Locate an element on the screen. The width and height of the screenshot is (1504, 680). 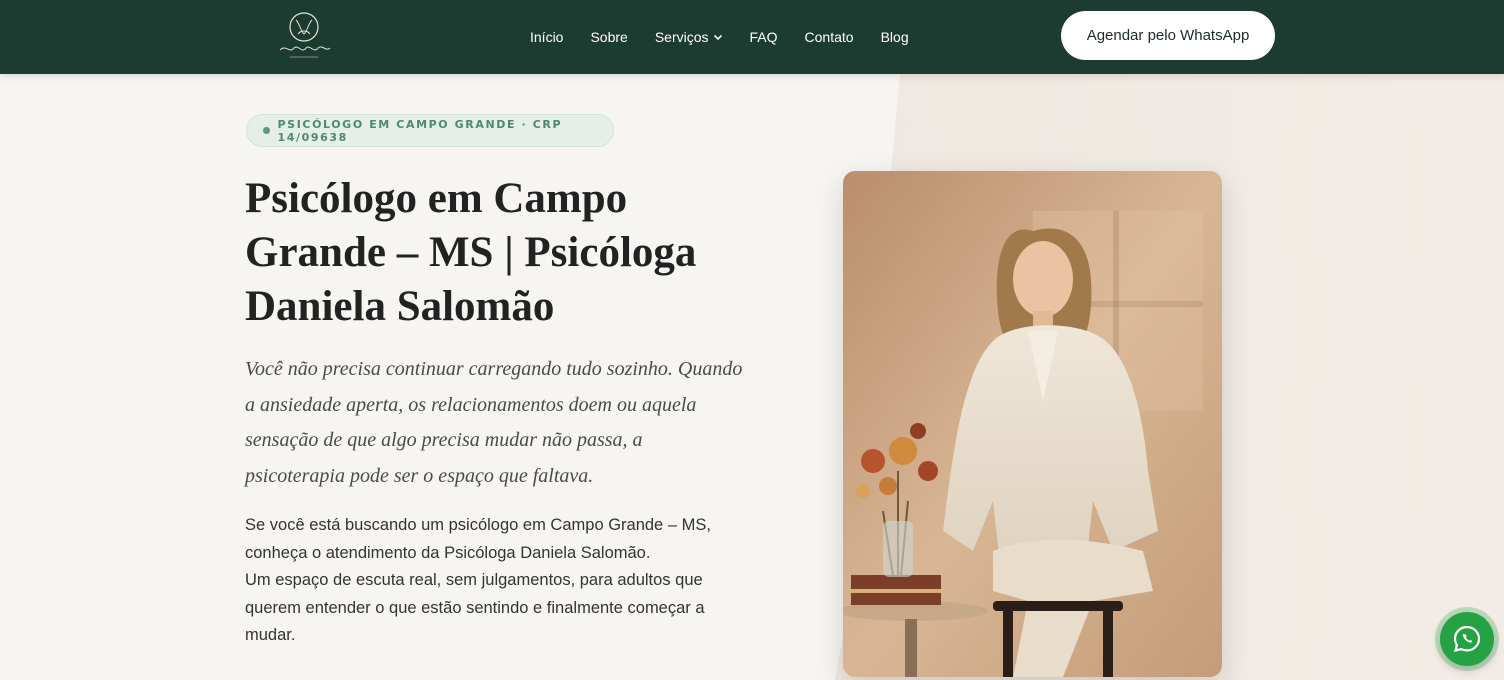
logo-emblem-icon is located at coordinates (305, 35).